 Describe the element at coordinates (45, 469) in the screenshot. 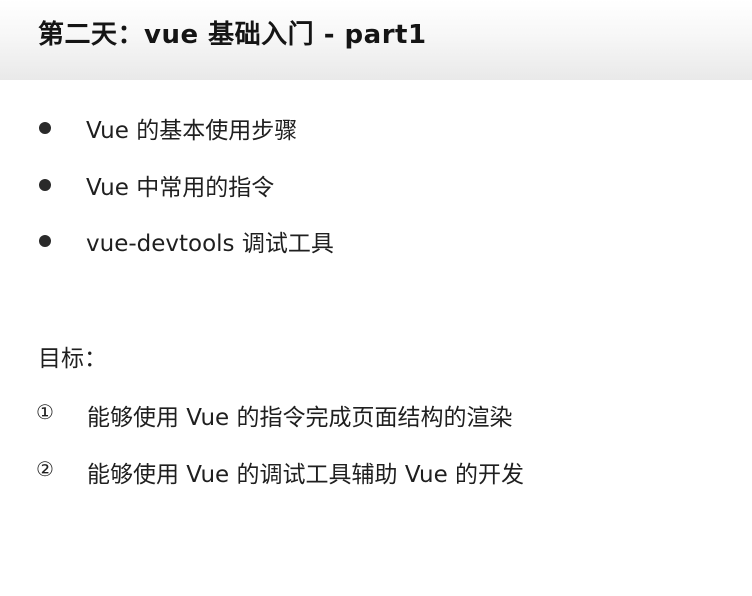

I see `circled-number-marker: ②` at that location.